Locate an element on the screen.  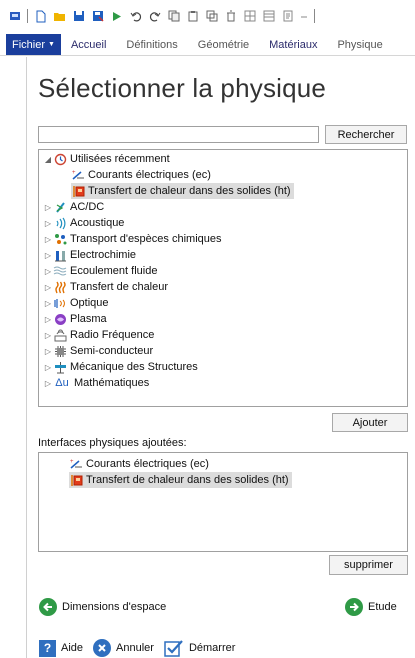
tree-node-acdc: ▷ AC/DC is located at coordinates (73, 207).